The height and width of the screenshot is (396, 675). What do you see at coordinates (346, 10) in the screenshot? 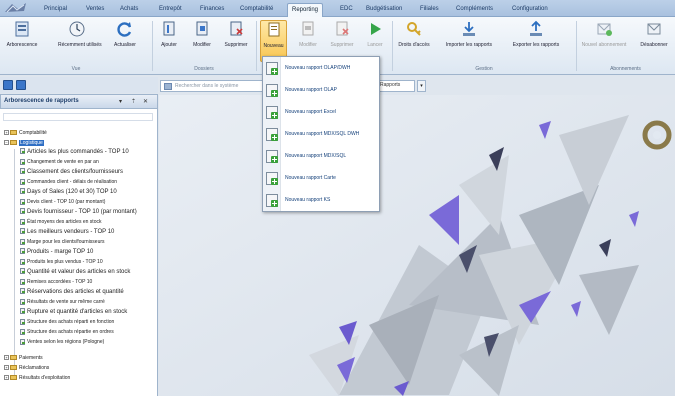
I see `tab-edc: EDC` at bounding box center [346, 10].